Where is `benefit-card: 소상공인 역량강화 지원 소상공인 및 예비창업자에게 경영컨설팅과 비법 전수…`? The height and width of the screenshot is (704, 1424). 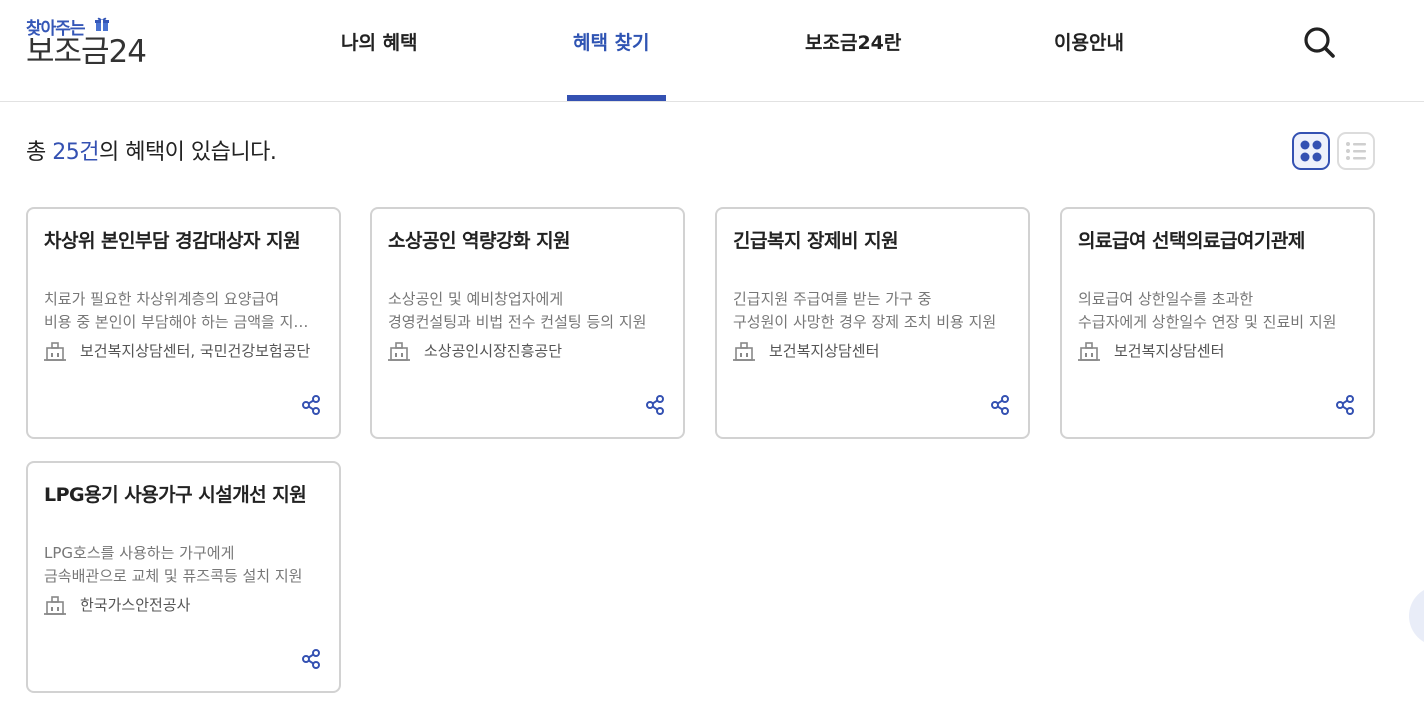
benefit-card: 소상공인 역량강화 지원 소상공인 및 예비창업자에게 경영컨설팅과 비법 전수… is located at coordinates (527, 323).